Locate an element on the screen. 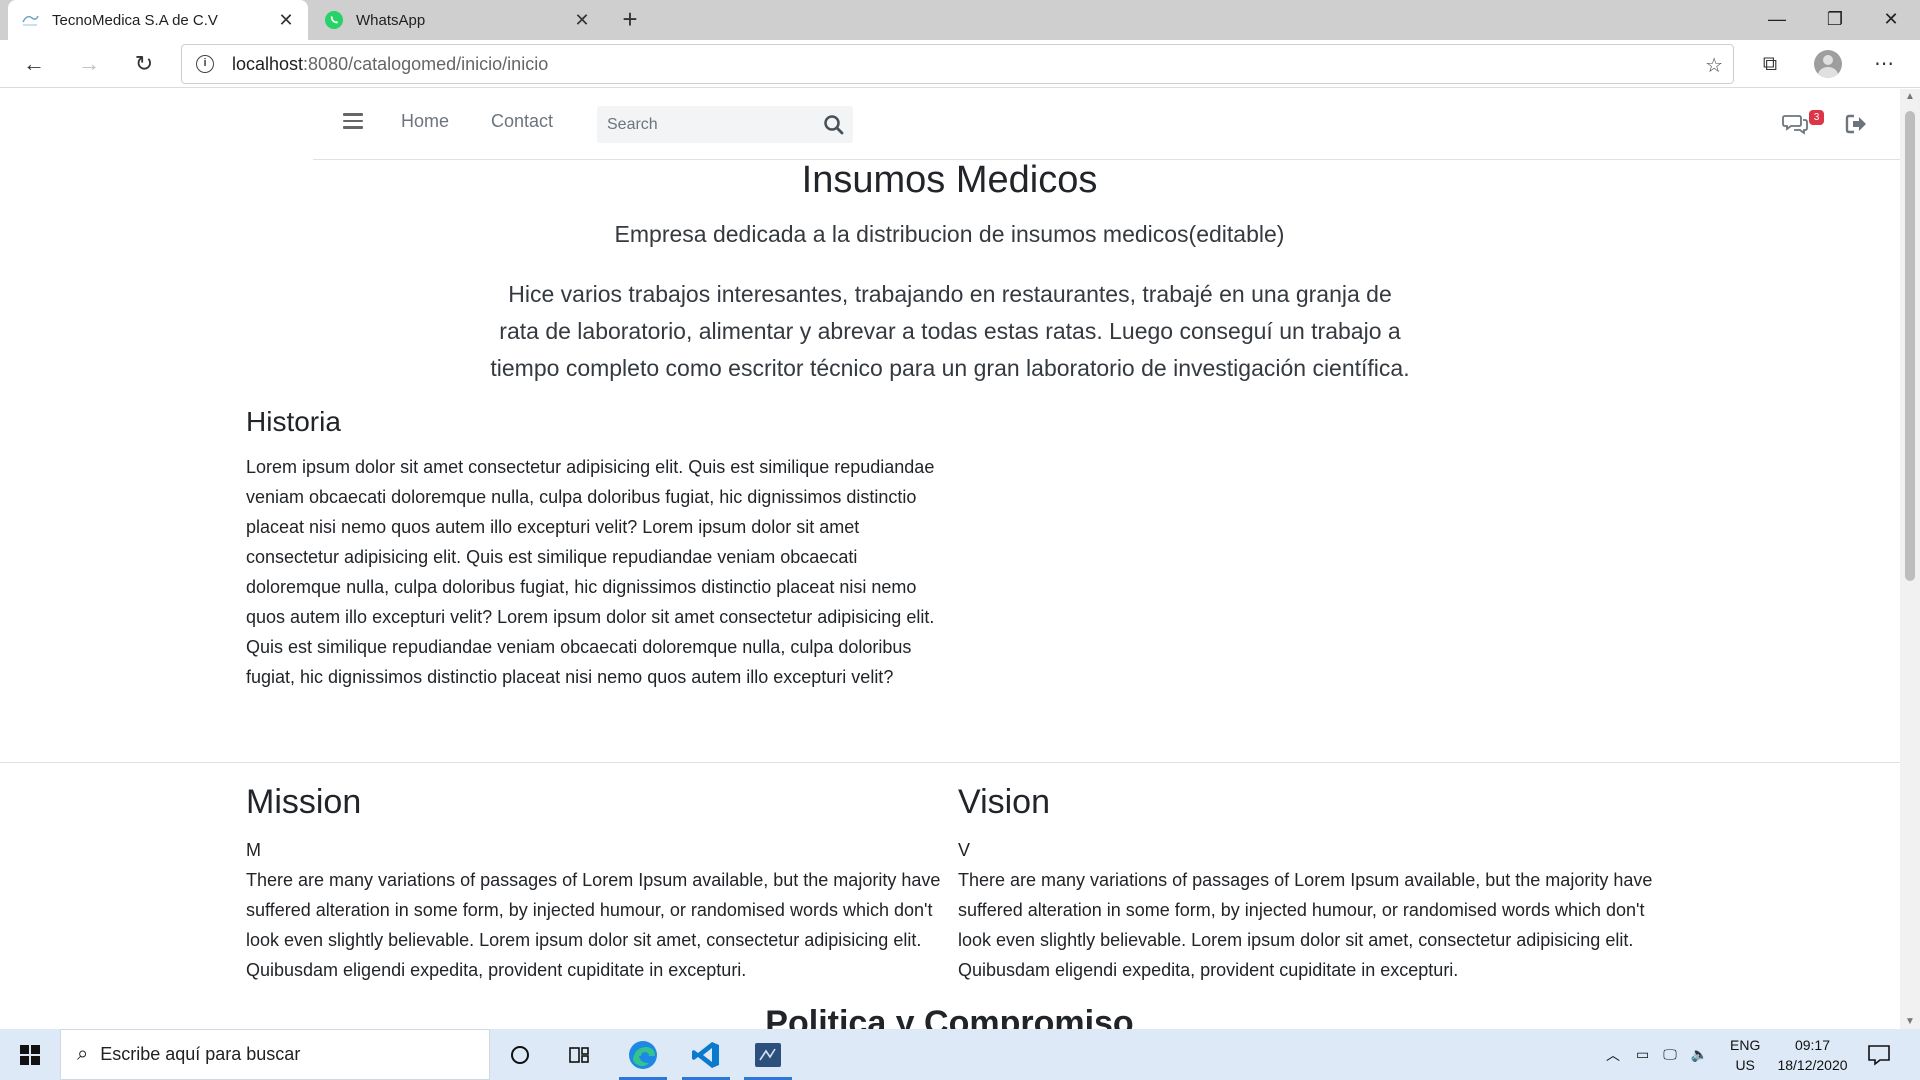  tab-label: TecnoMedica S.A de C.V is located at coordinates (135, 20).